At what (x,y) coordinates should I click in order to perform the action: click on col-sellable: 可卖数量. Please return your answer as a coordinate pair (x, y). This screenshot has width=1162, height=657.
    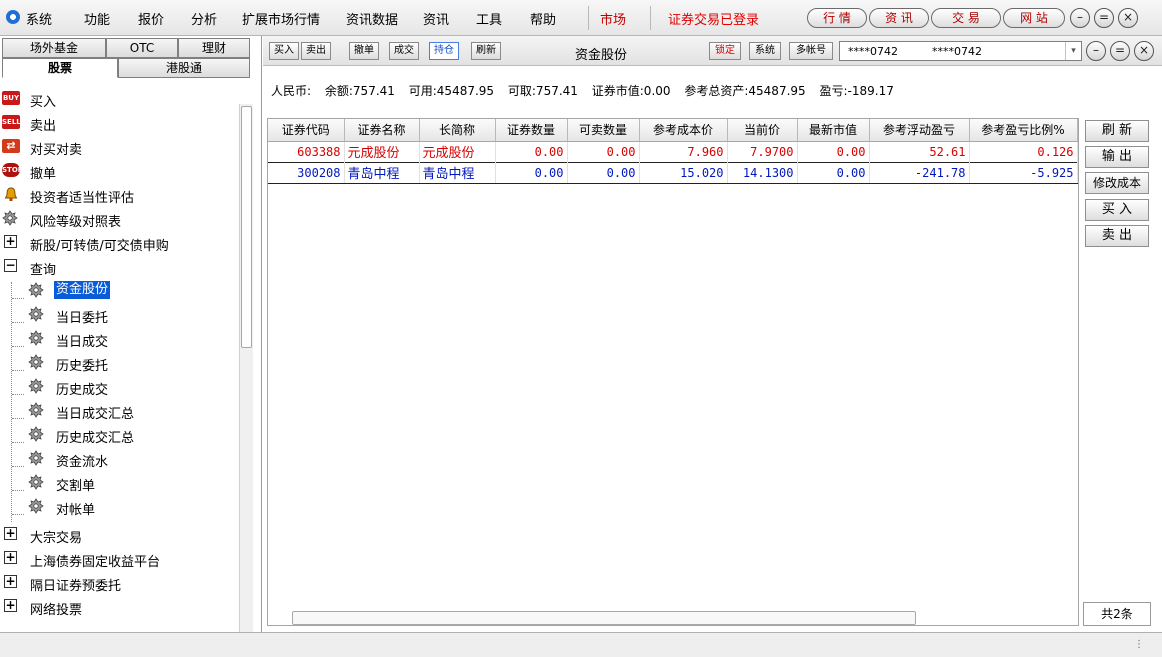
    Looking at the image, I should click on (603, 130).